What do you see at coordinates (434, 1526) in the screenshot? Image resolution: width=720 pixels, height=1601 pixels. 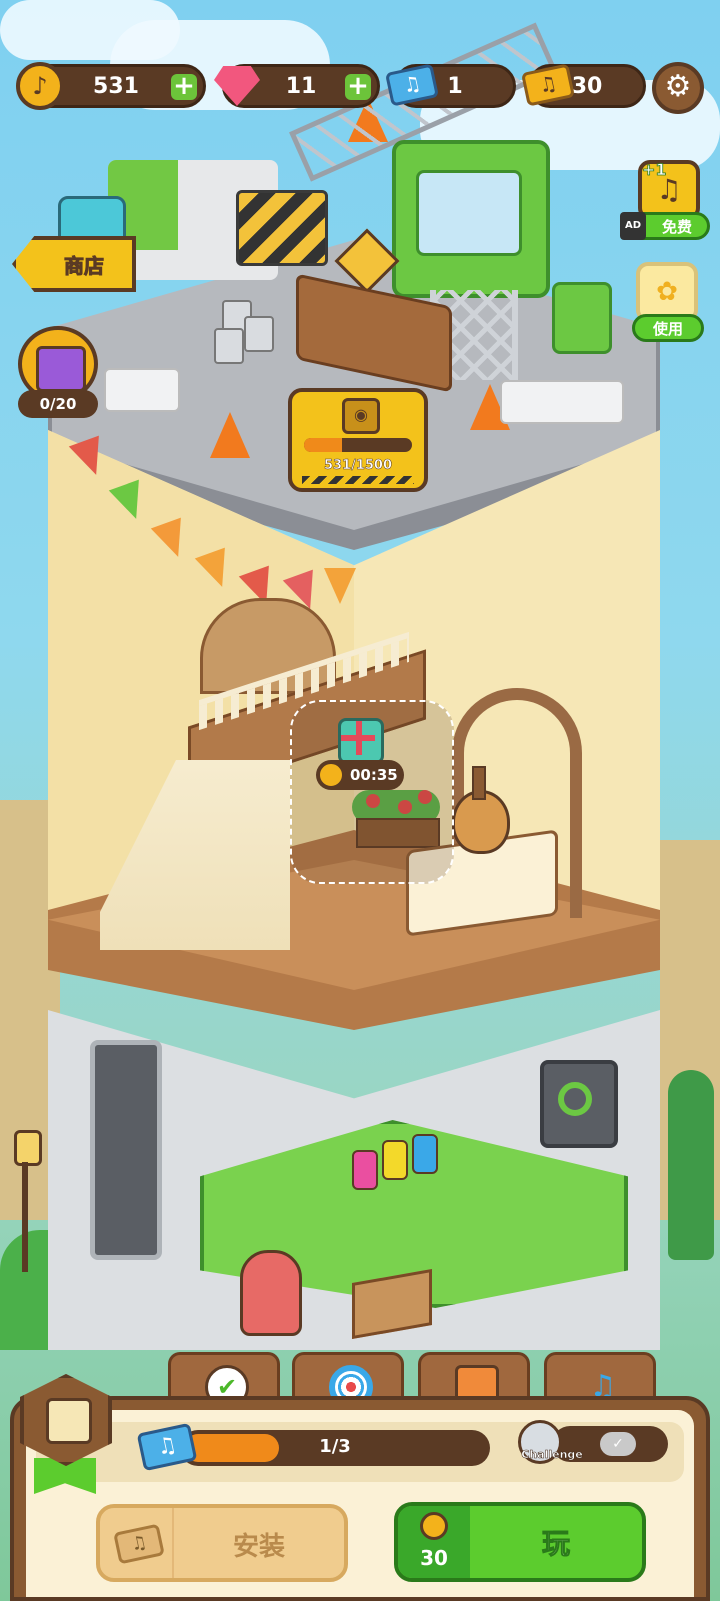 I see `coin-icon` at bounding box center [434, 1526].